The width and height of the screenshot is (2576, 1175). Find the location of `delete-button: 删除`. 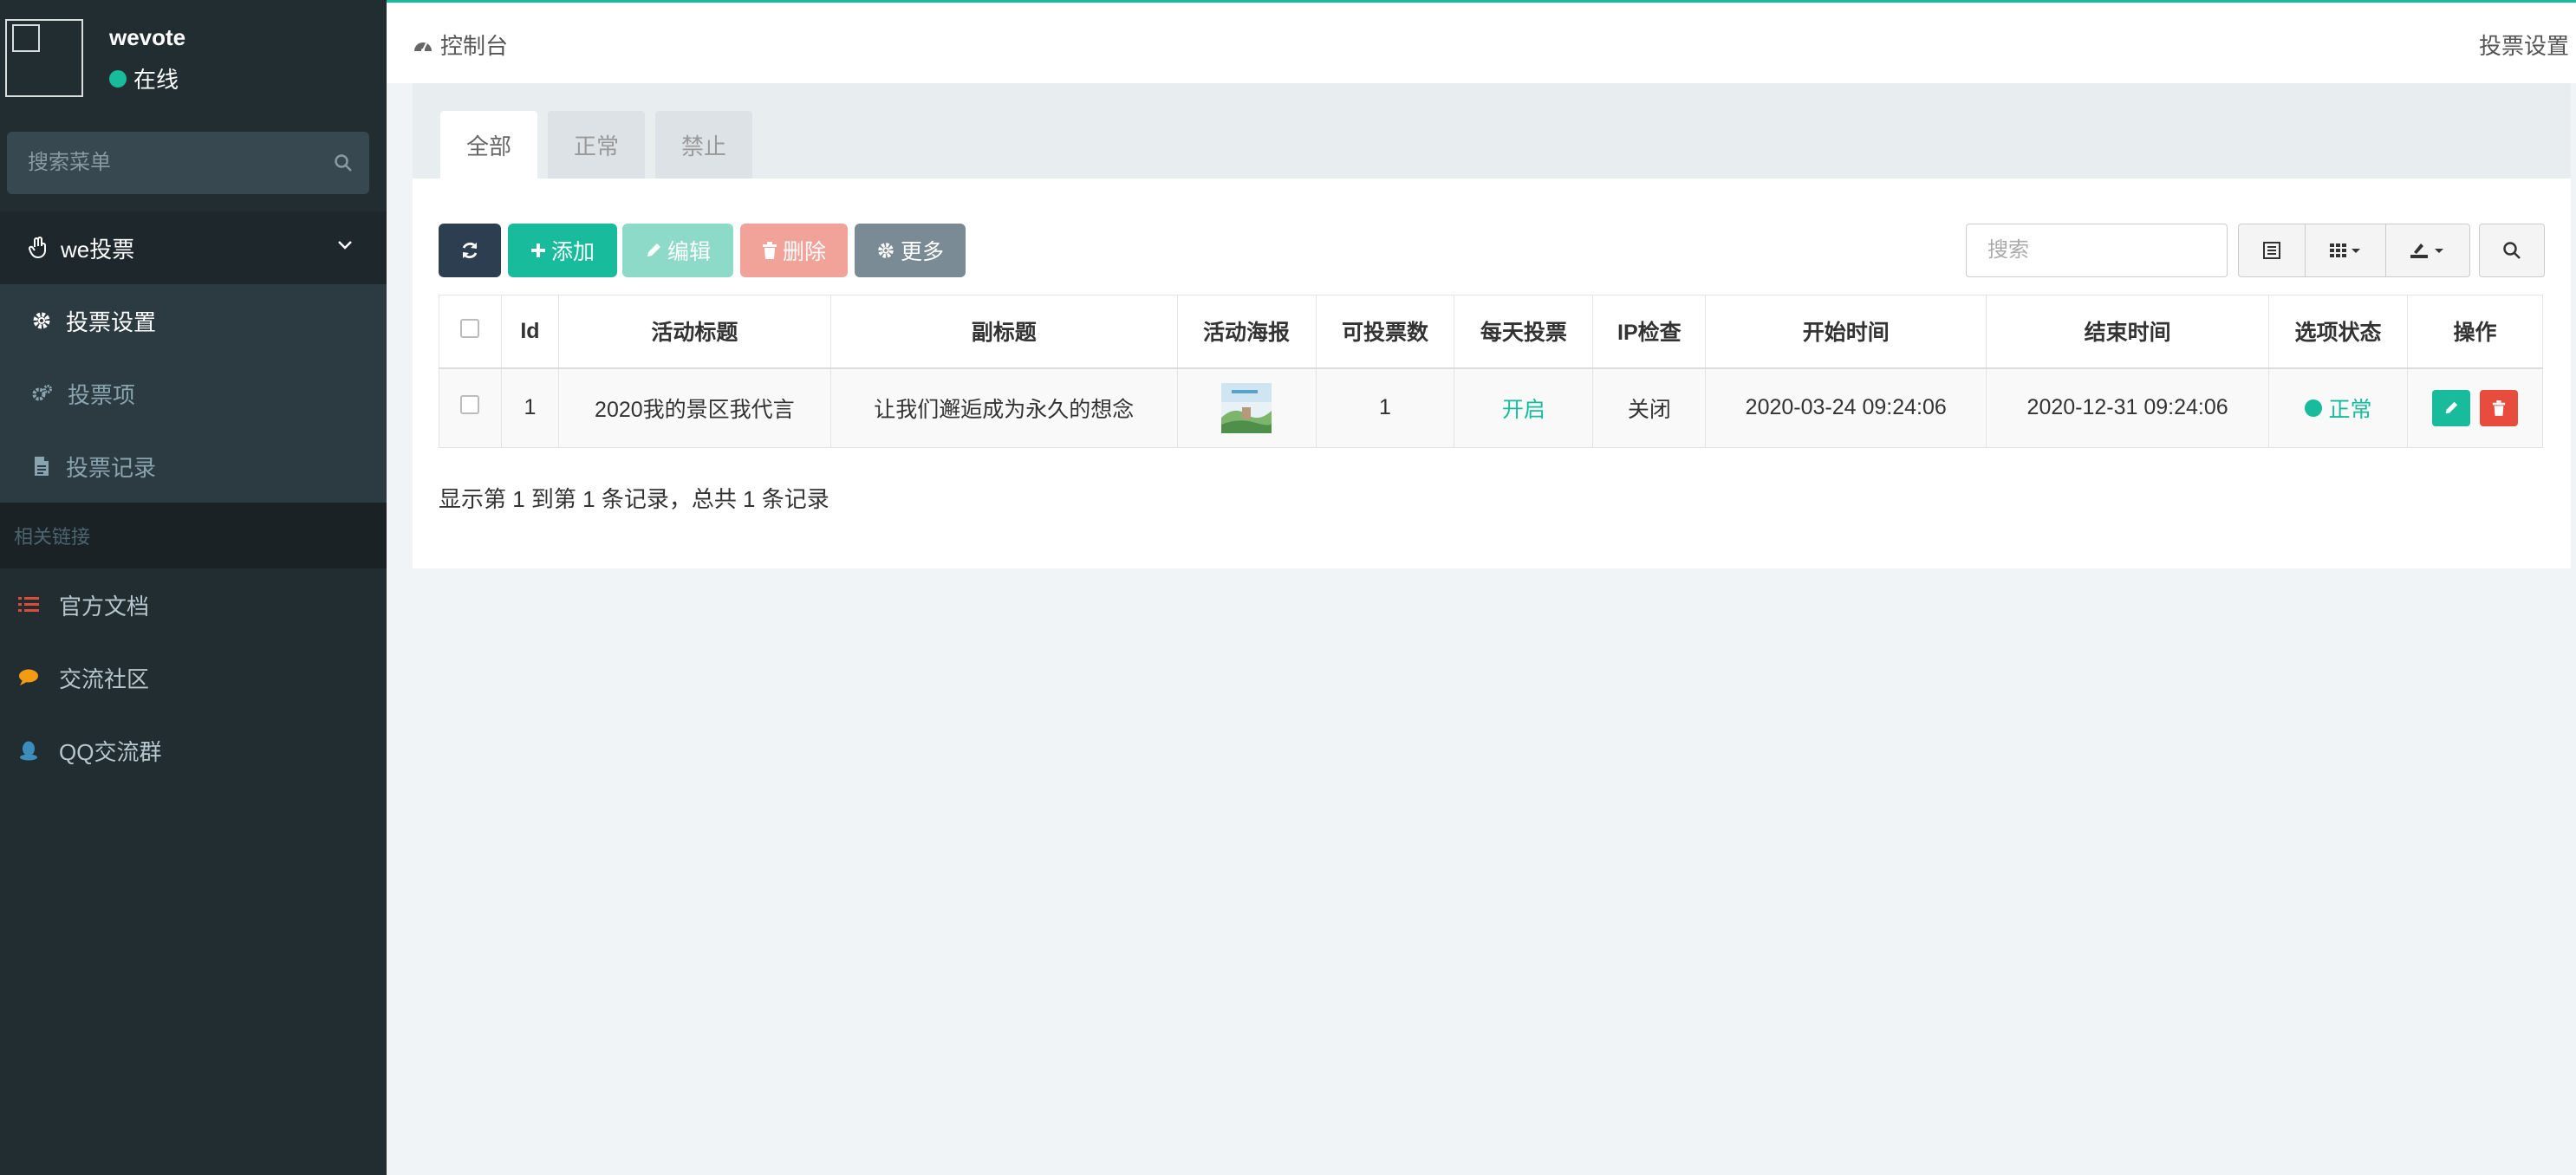

delete-button: 删除 is located at coordinates (794, 251).